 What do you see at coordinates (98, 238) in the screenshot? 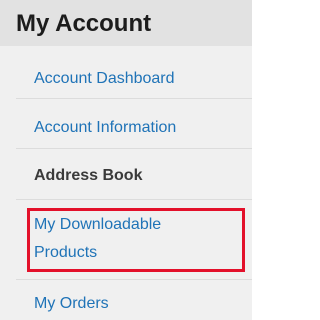
I see `nav-item-label: My Downloadable Products` at bounding box center [98, 238].